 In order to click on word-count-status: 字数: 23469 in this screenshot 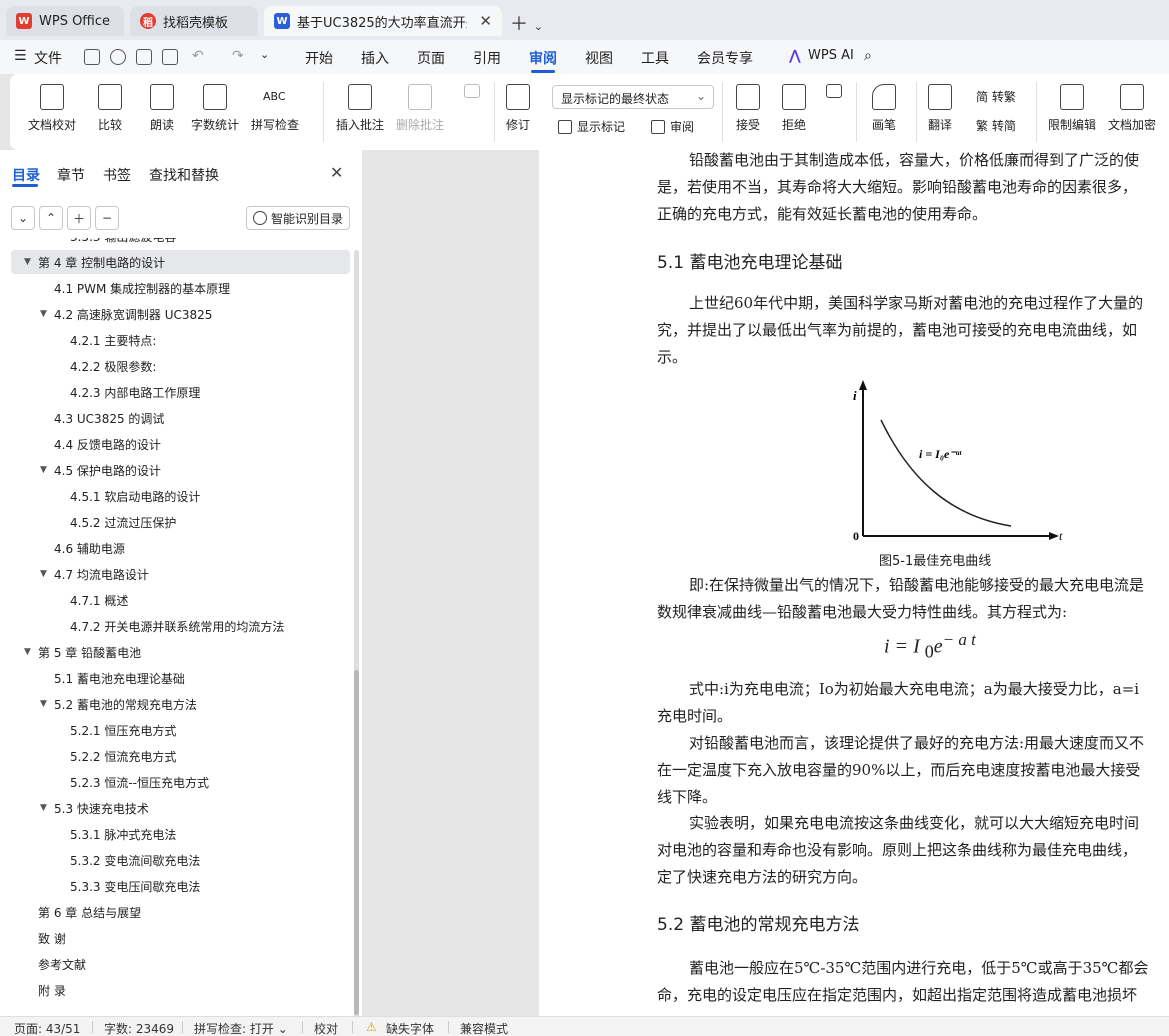, I will do `click(139, 1028)`.